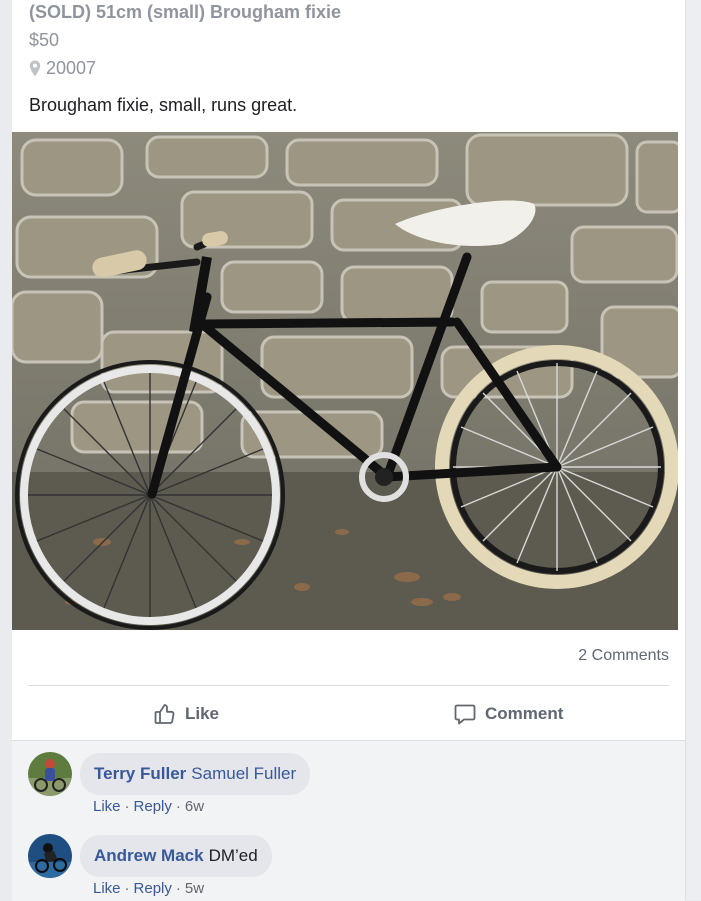 The image size is (701, 901). What do you see at coordinates (149, 856) in the screenshot?
I see `comment-author: Andrew Mack` at bounding box center [149, 856].